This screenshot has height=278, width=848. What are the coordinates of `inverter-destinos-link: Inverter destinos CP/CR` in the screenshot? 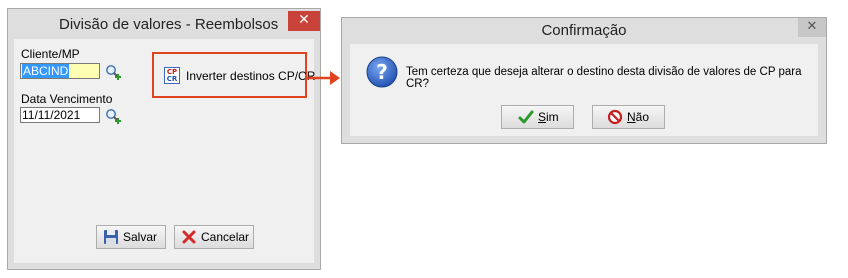 It's located at (250, 76).